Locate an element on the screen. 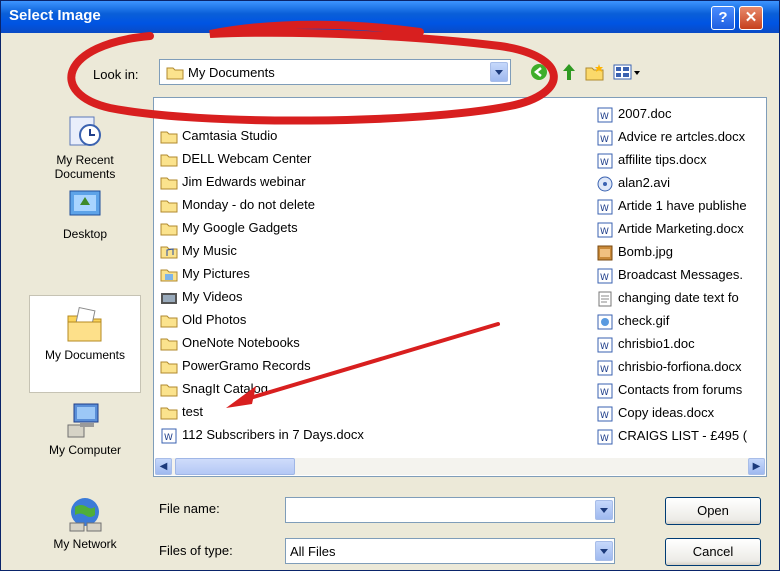  list-item: SnagIt Catalog is located at coordinates (262, 390).